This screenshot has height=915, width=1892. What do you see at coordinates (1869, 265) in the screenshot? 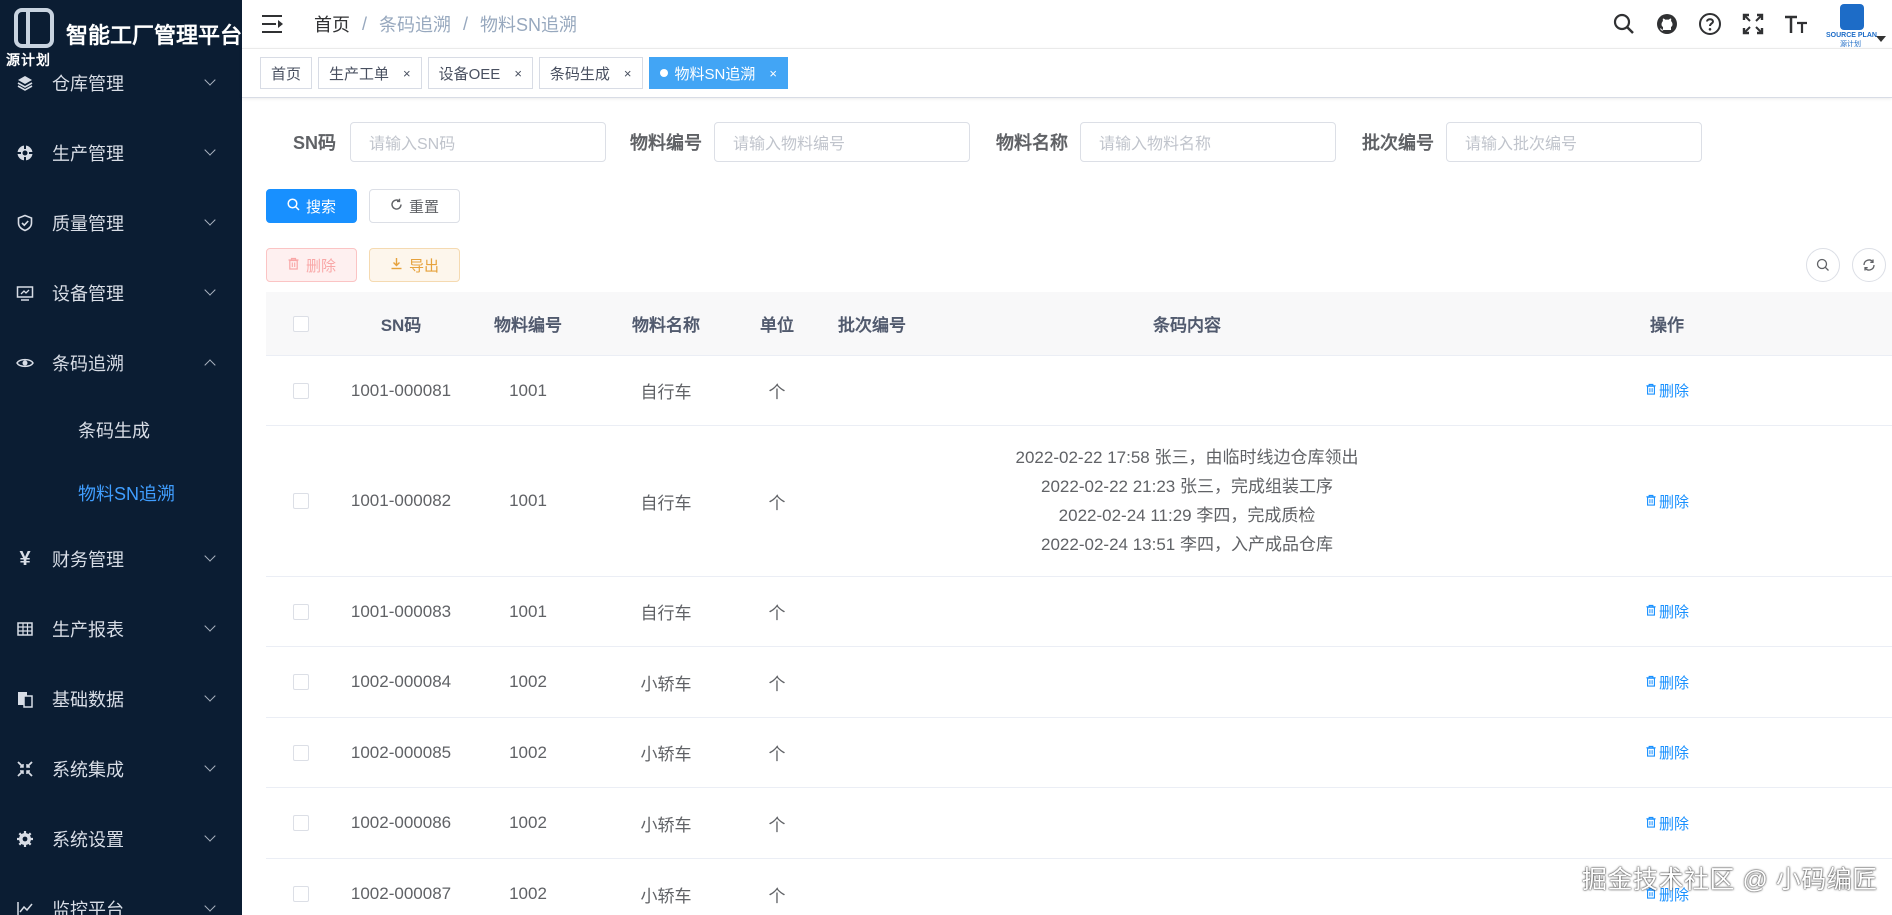
I see `refresh-button` at bounding box center [1869, 265].